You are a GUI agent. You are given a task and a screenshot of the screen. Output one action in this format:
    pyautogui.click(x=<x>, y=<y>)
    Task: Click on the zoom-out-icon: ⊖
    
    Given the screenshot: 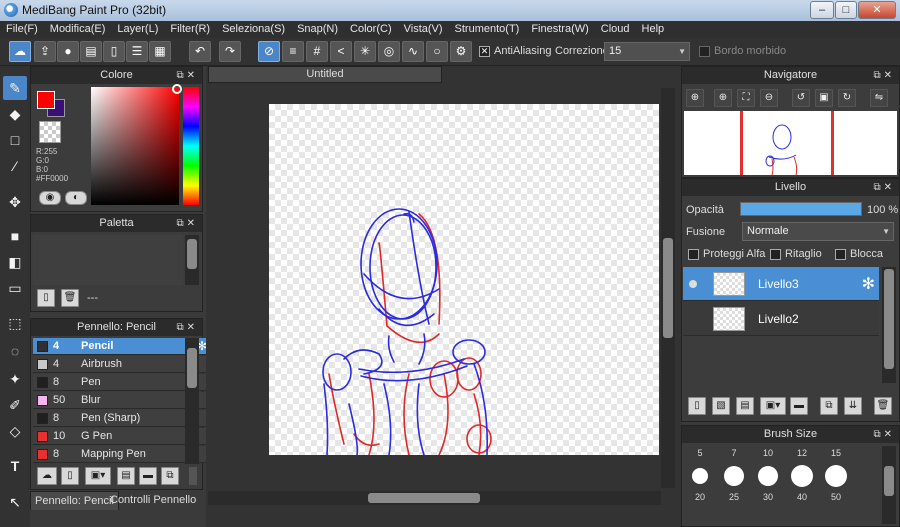 What is the action you would take?
    pyautogui.click(x=769, y=98)
    